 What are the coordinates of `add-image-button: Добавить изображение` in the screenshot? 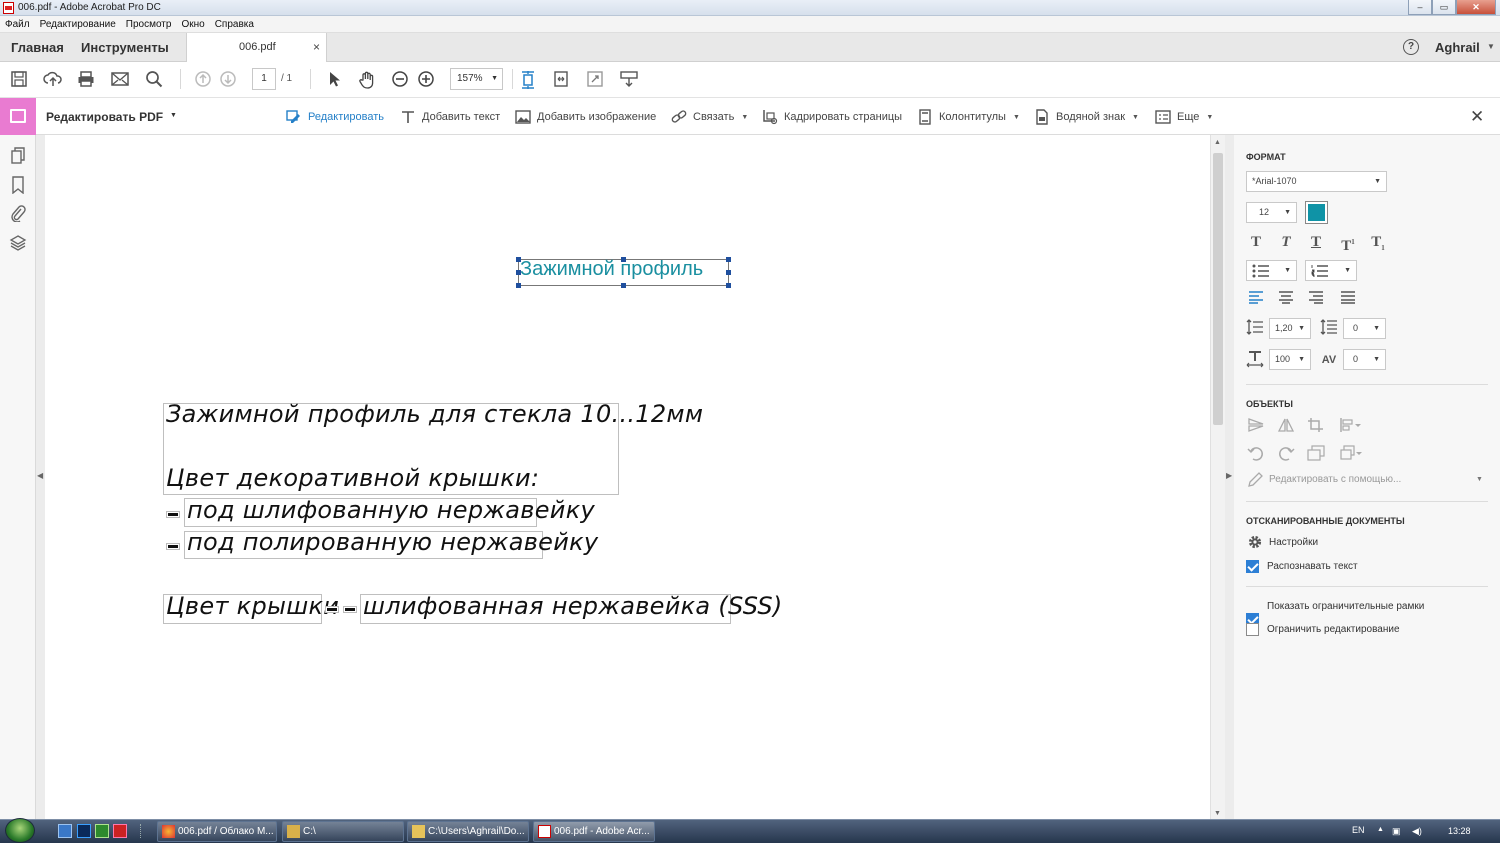 It's located at (585, 117).